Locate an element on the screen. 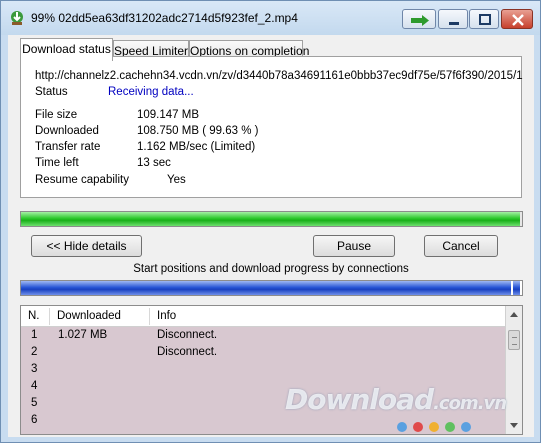  table-header: N. Downloaded Info is located at coordinates (264, 316).